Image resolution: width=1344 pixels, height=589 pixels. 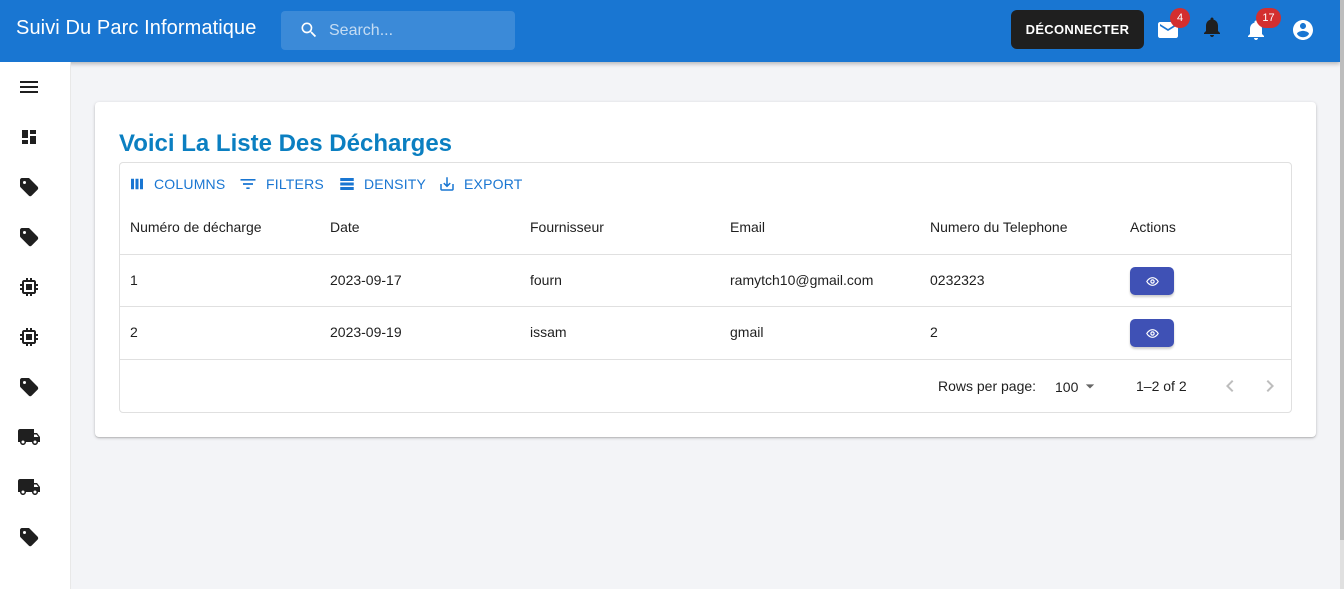 I want to click on cell-telephone: 0232323, so click(x=957, y=280).